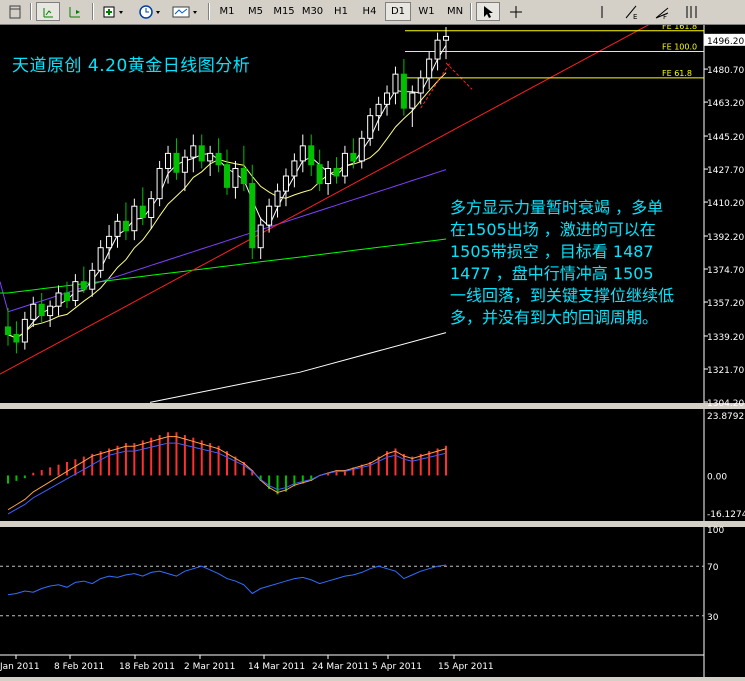 This screenshot has width=745, height=681. What do you see at coordinates (557, 207) in the screenshot?
I see `analysis-line: 多方显示力量暂时衰竭 ，多单` at bounding box center [557, 207].